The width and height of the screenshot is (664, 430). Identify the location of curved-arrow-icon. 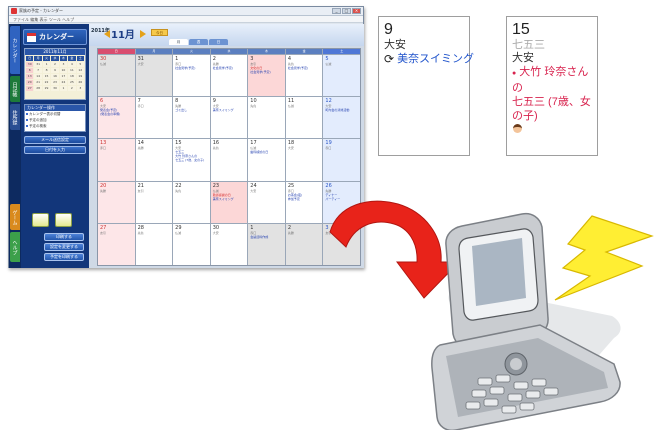
(395, 249).